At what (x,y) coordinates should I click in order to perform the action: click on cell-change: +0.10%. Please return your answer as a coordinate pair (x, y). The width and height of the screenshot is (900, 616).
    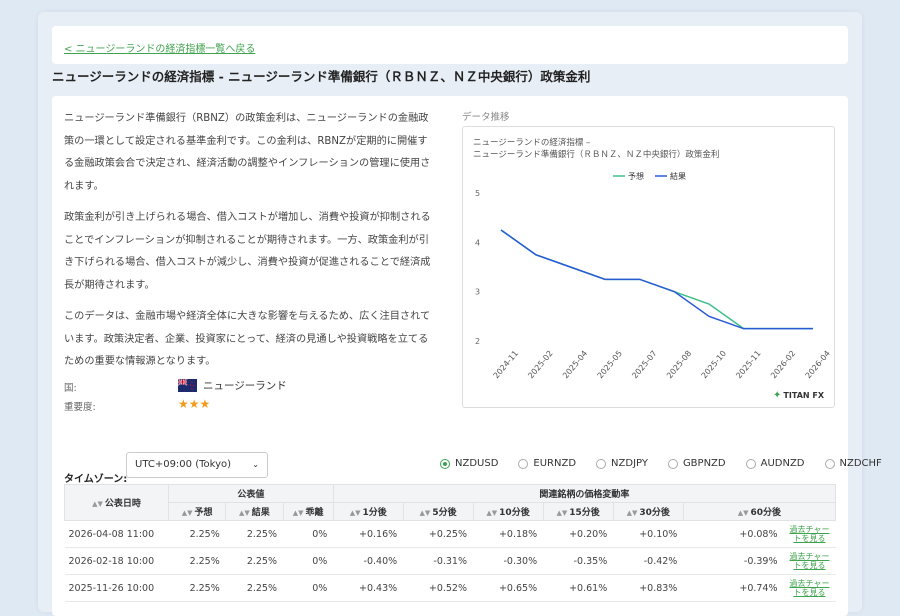
    Looking at the image, I should click on (648, 534).